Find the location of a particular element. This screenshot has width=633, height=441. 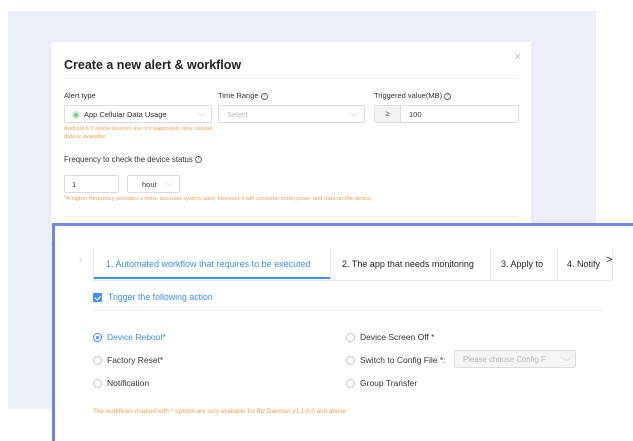

trigger-label: Trigger the following action is located at coordinates (160, 297).